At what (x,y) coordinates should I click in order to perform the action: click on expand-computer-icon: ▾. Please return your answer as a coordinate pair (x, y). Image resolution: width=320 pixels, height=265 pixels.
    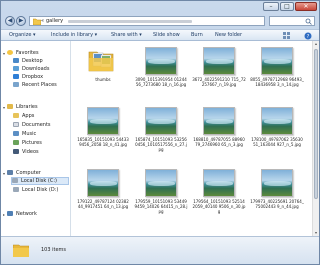
    Looking at the image, I should click on (4, 173).